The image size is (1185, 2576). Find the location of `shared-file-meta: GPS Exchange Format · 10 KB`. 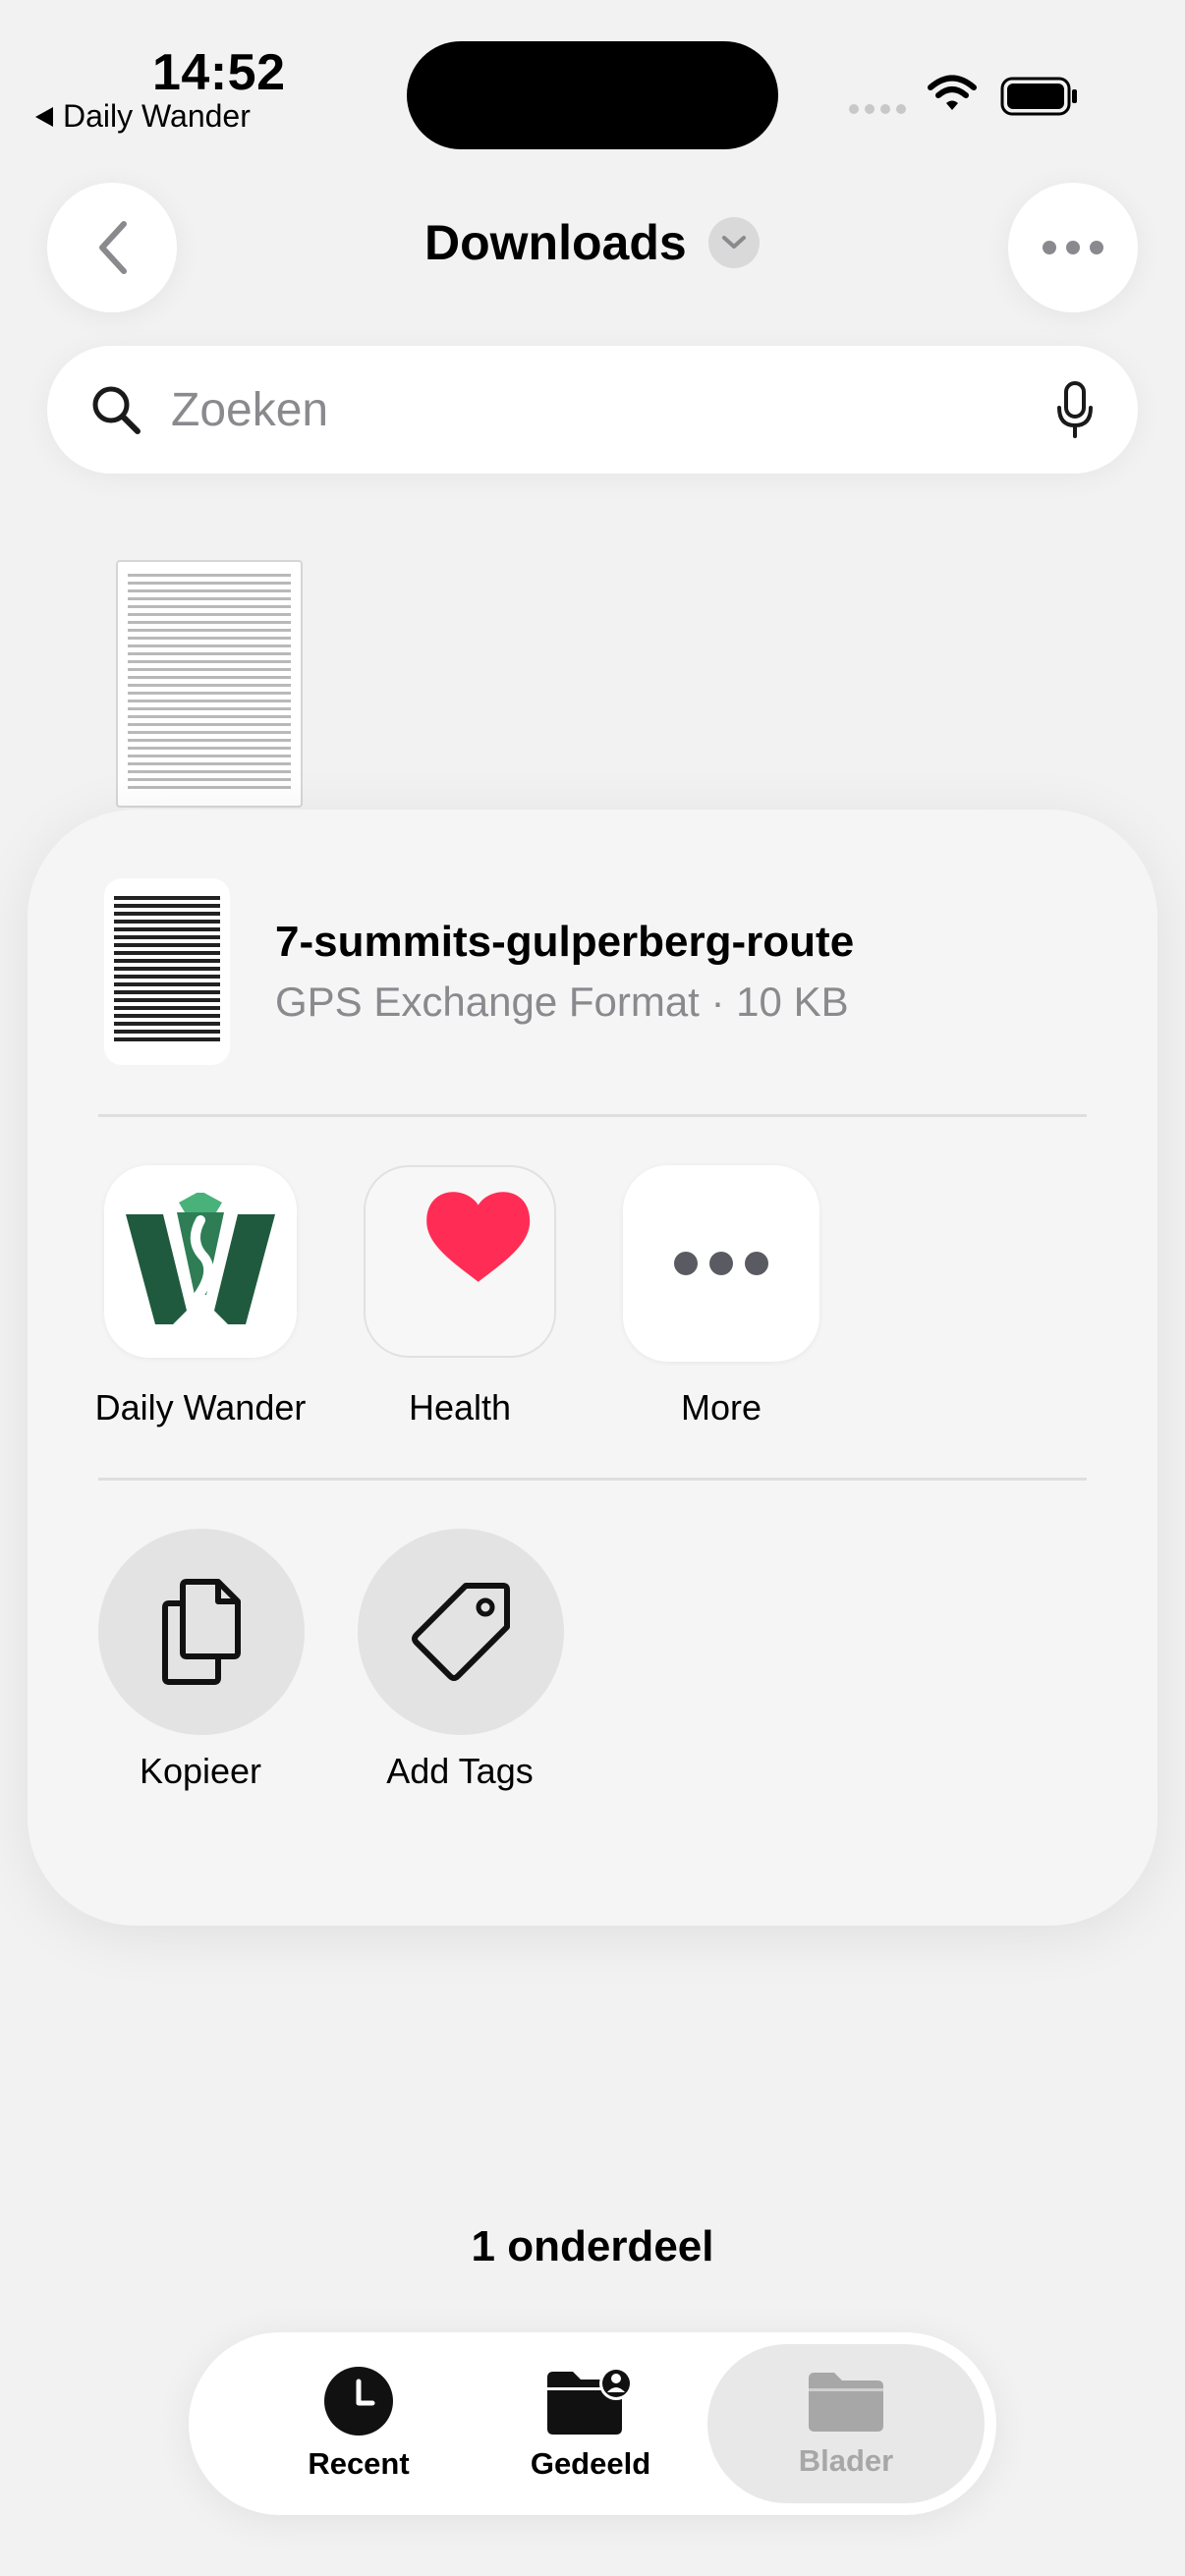

shared-file-meta: GPS Exchange Format · 10 KB is located at coordinates (562, 1002).